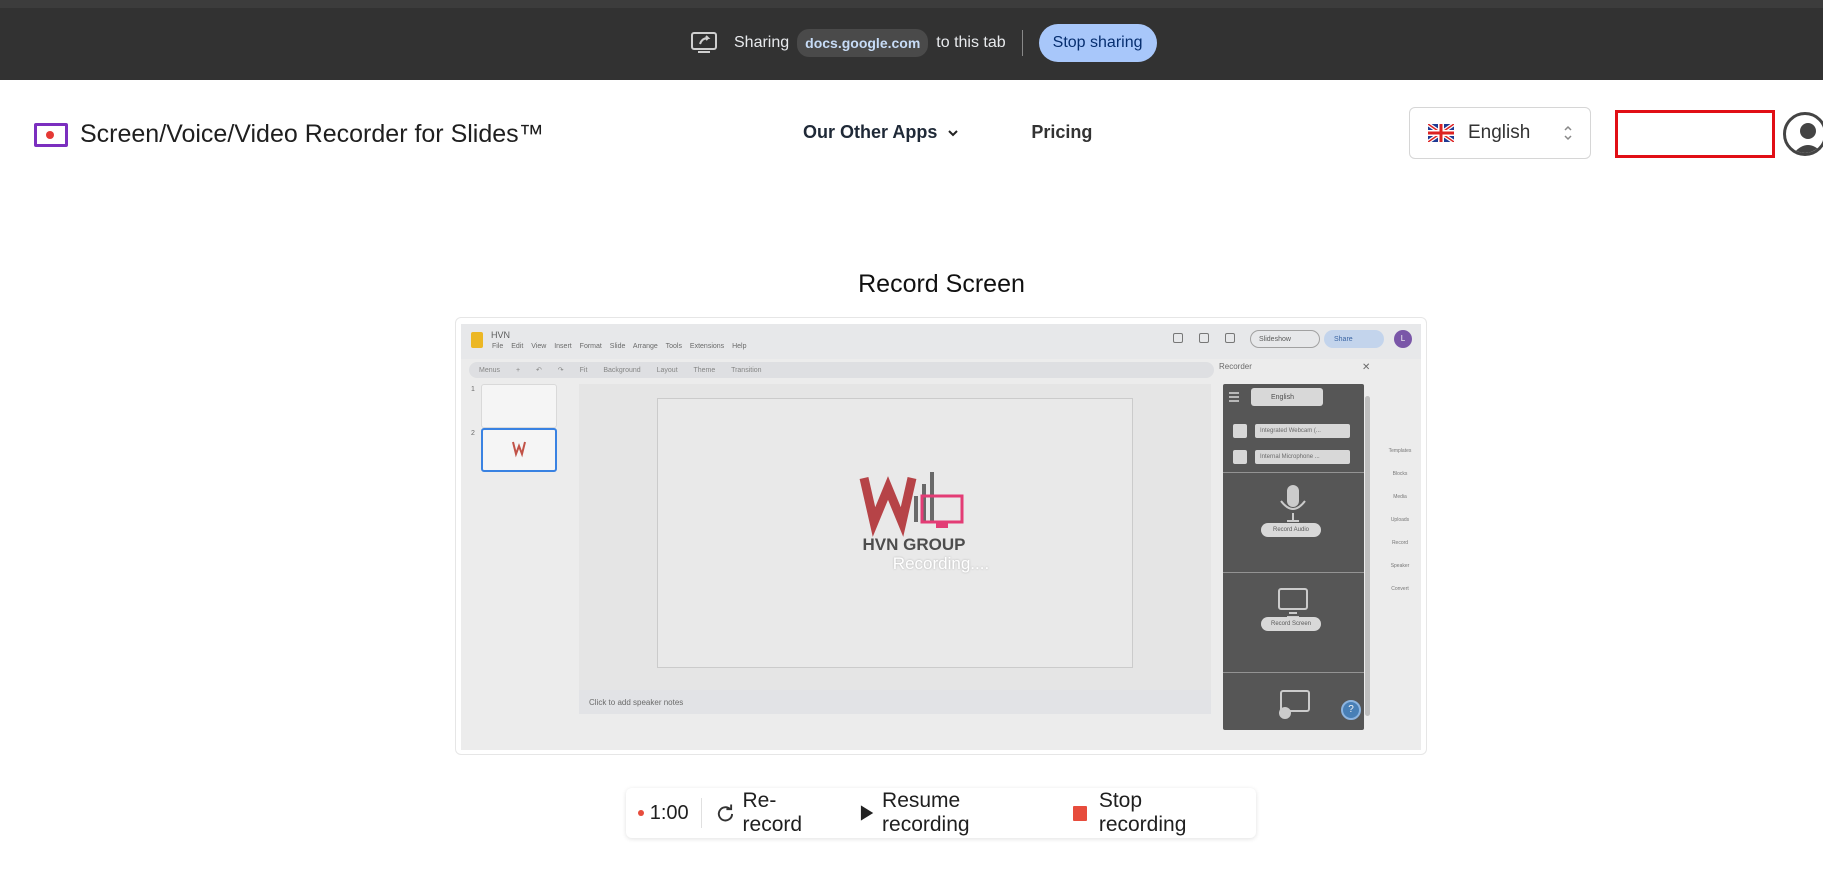  I want to click on language-label: English, so click(1499, 132).